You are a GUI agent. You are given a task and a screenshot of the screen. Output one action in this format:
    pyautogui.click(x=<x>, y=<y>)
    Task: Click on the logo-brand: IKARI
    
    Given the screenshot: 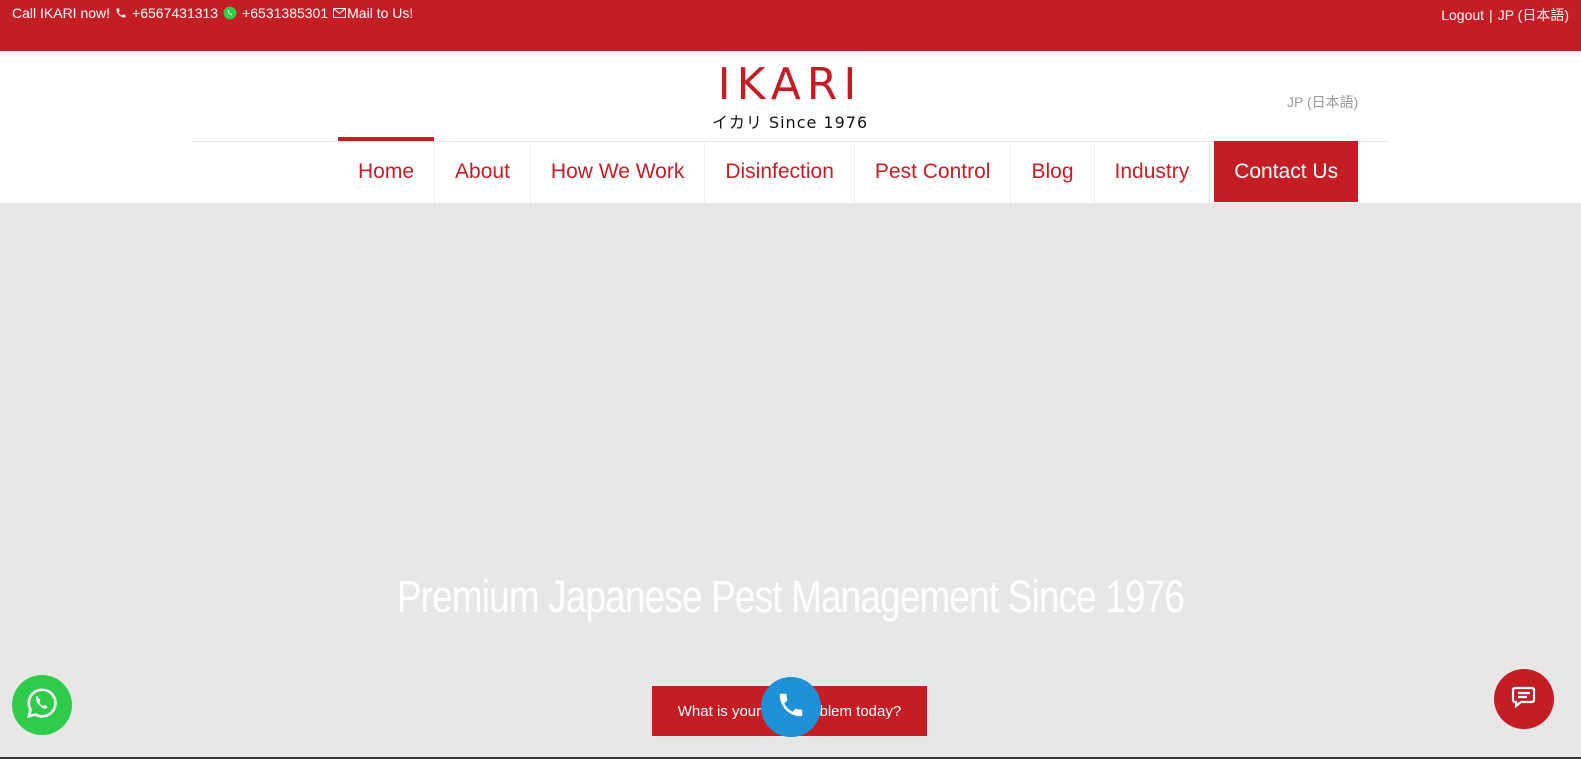 What is the action you would take?
    pyautogui.click(x=790, y=84)
    